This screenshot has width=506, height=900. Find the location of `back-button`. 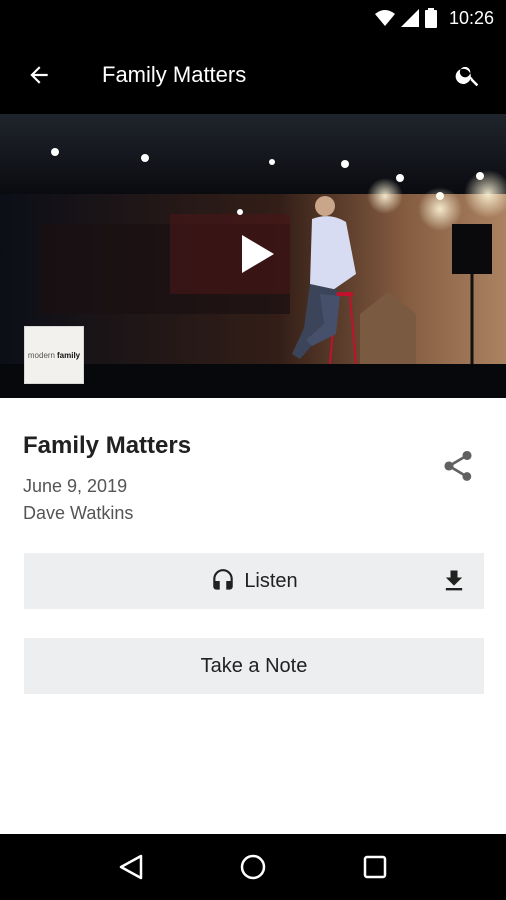

back-button is located at coordinates (40, 75).